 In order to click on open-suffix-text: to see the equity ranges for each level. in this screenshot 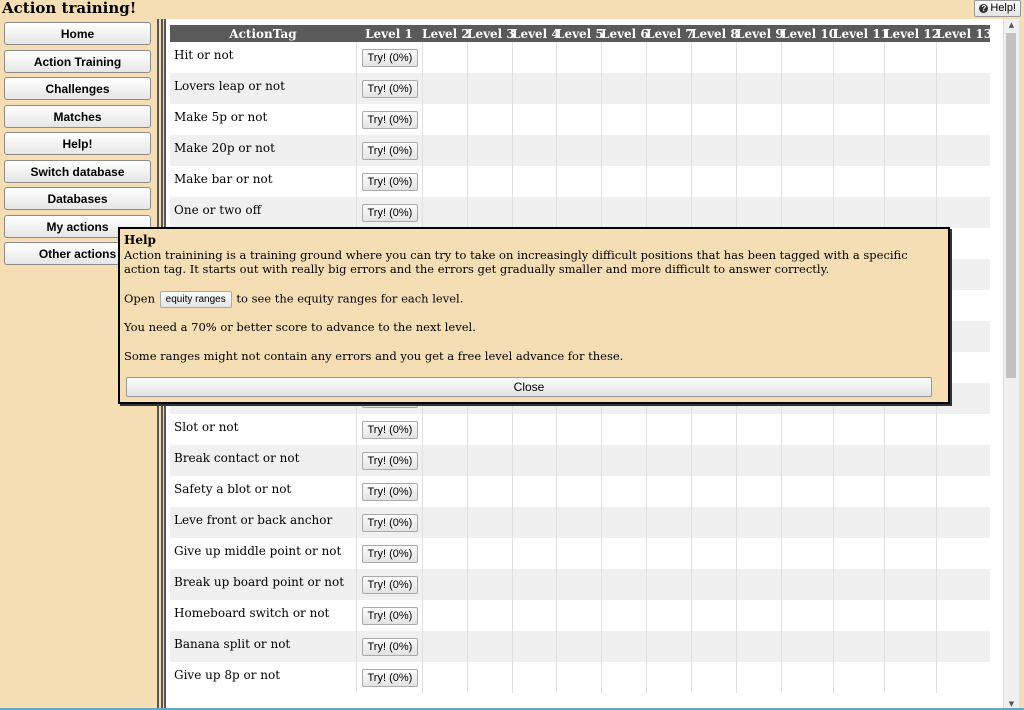, I will do `click(350, 298)`.